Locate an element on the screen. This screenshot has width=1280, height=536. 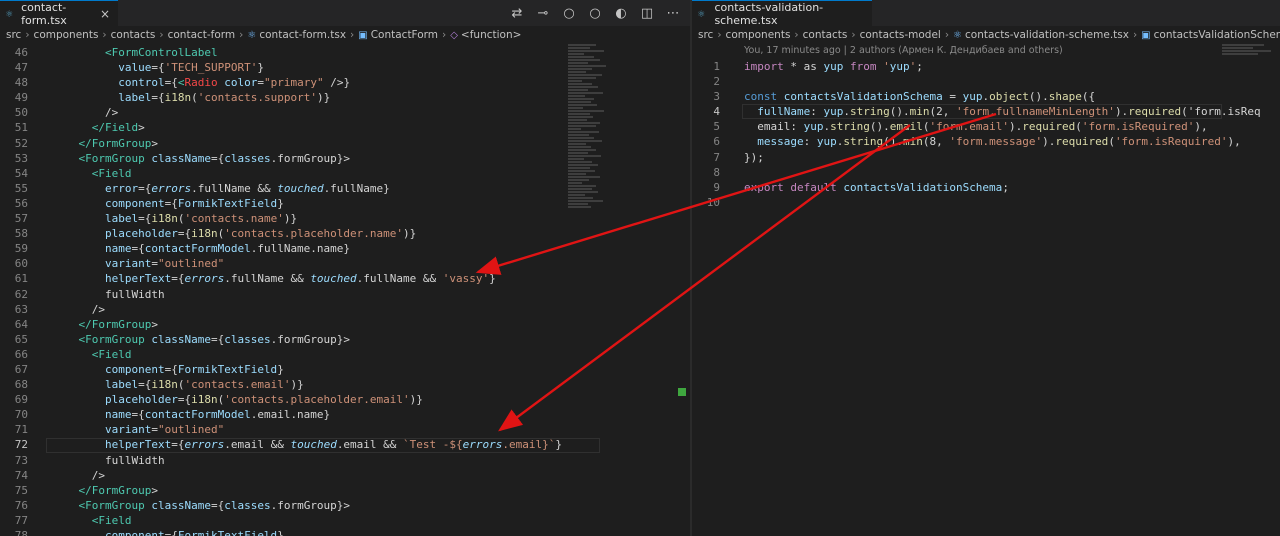
line-number: 70 is located at coordinates (21, 415).